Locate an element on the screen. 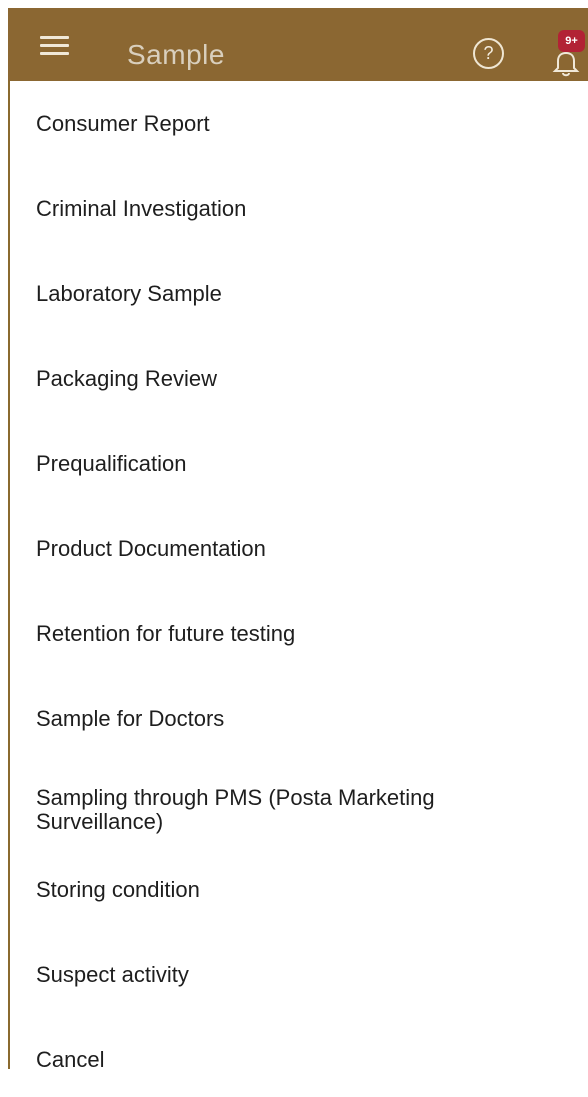 The height and width of the screenshot is (1097, 588). list-item-label: Storing condition is located at coordinates (118, 889).